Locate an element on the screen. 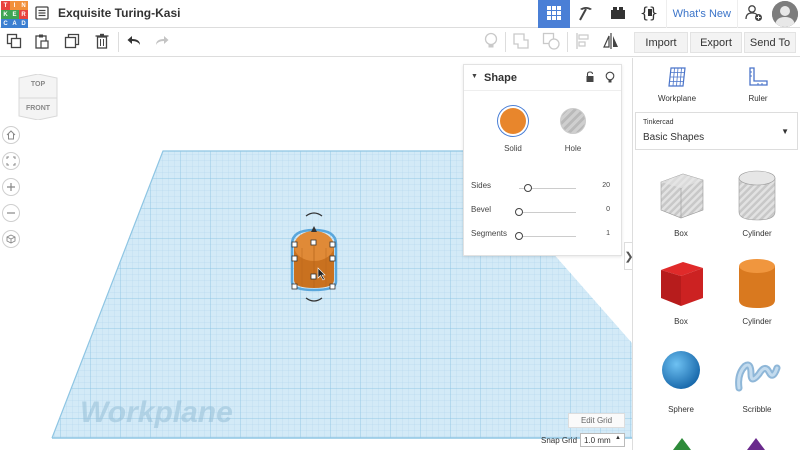 The width and height of the screenshot is (800, 450). minecraft-button is located at coordinates (586, 14).